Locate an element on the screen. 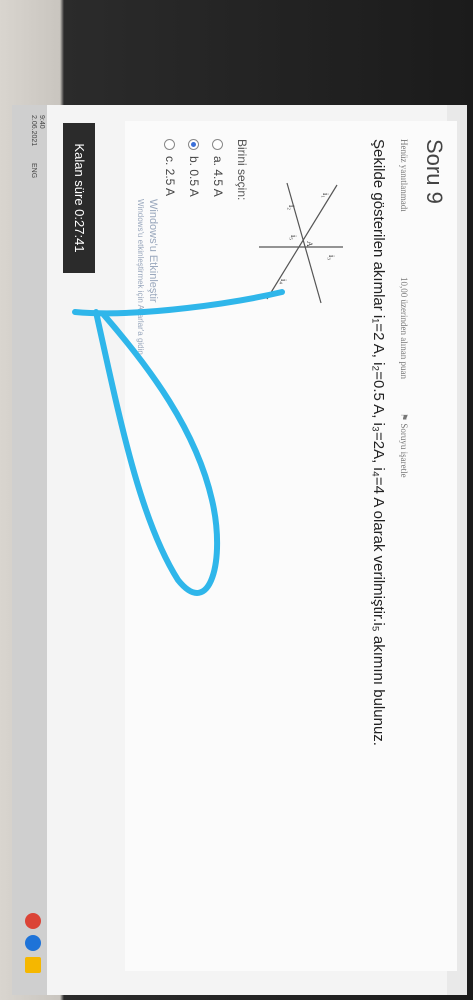 The width and height of the screenshot is (473, 1000). pen-annotation is located at coordinates (178, 442).